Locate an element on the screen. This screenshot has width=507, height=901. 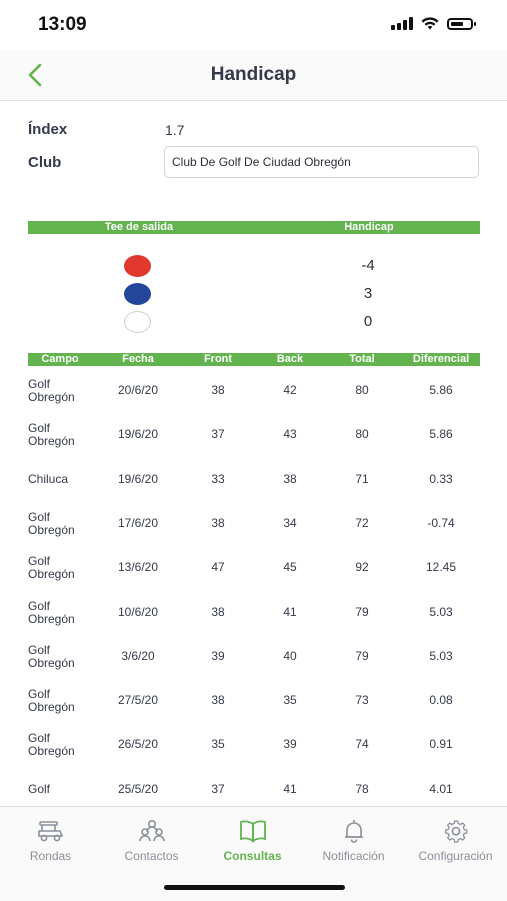
tab-label: Configuración is located at coordinates (455, 856).